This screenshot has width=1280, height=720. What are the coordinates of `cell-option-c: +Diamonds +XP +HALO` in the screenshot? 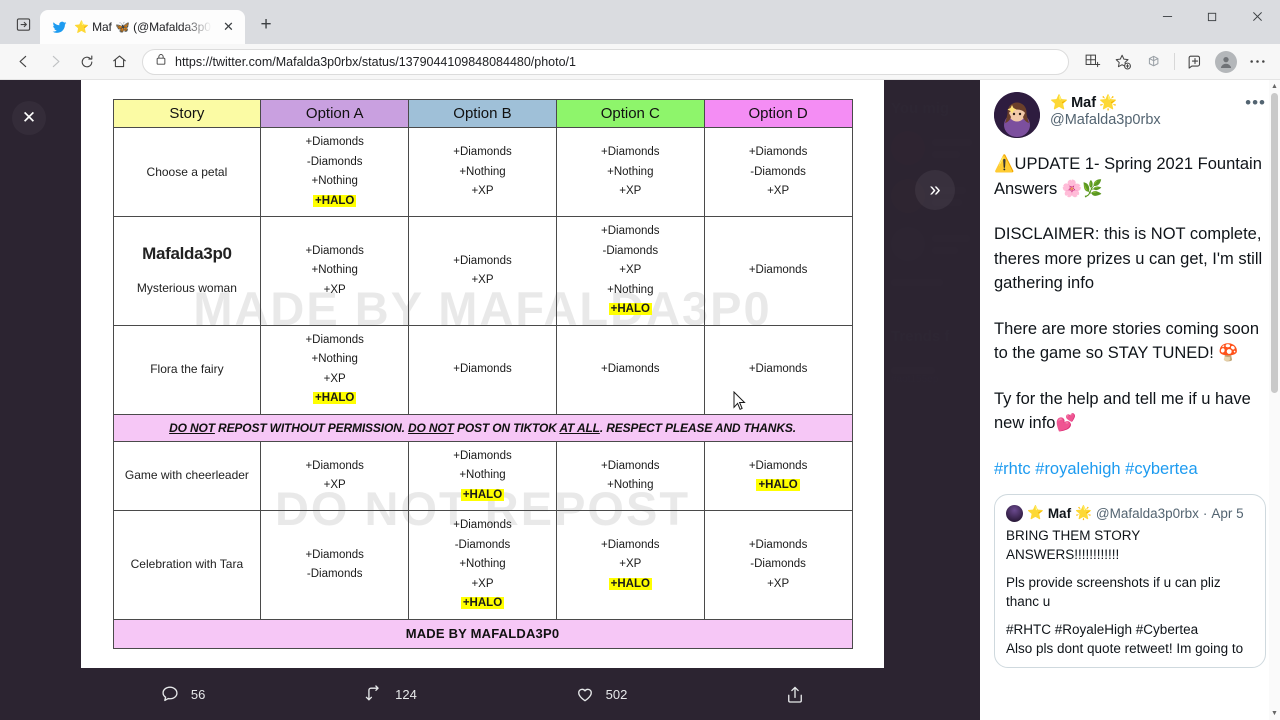 It's located at (630, 565).